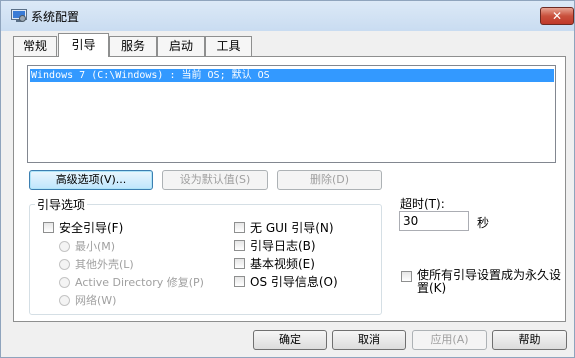  What do you see at coordinates (434, 221) in the screenshot?
I see `timeout-input: 30` at bounding box center [434, 221].